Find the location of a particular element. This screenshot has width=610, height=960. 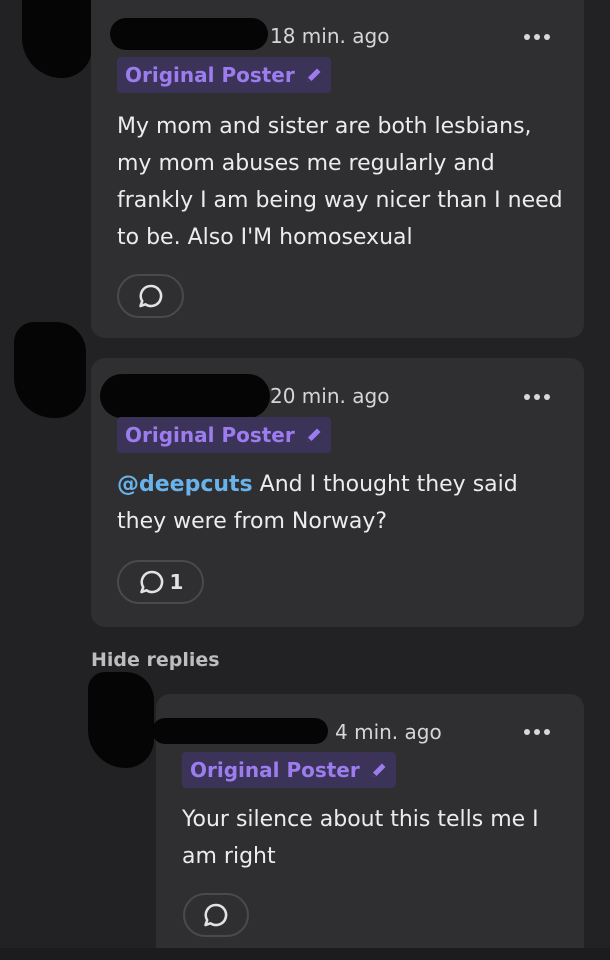

reply-button: 1 is located at coordinates (160, 582).